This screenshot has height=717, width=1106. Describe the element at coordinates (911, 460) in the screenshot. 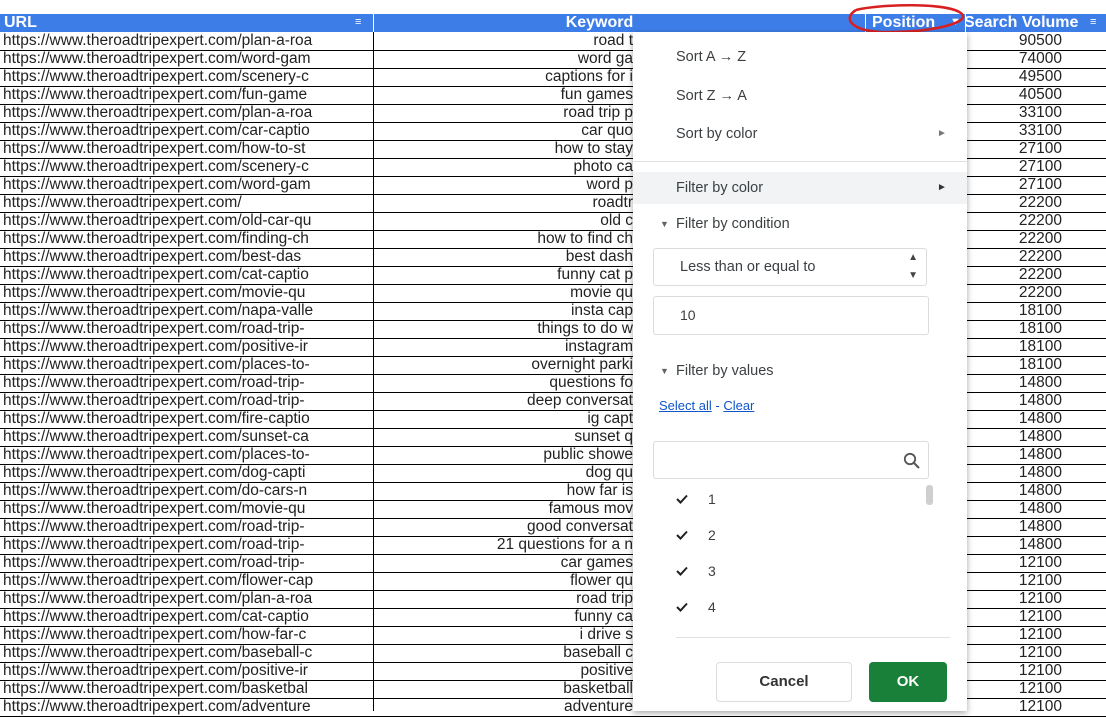

I see `search-icon` at that location.